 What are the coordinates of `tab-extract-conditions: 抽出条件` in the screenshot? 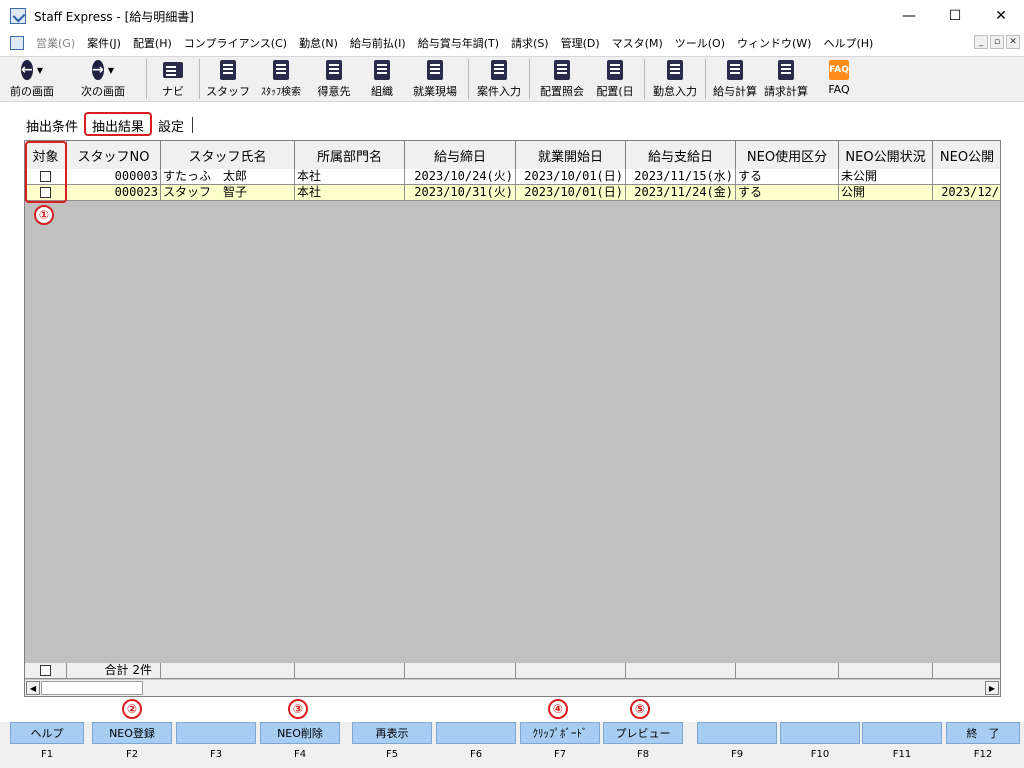 It's located at (52, 125).